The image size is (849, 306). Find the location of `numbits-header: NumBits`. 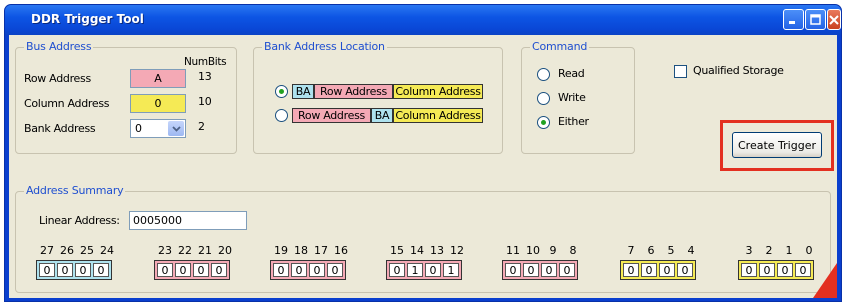

numbits-header: NumBits is located at coordinates (205, 62).